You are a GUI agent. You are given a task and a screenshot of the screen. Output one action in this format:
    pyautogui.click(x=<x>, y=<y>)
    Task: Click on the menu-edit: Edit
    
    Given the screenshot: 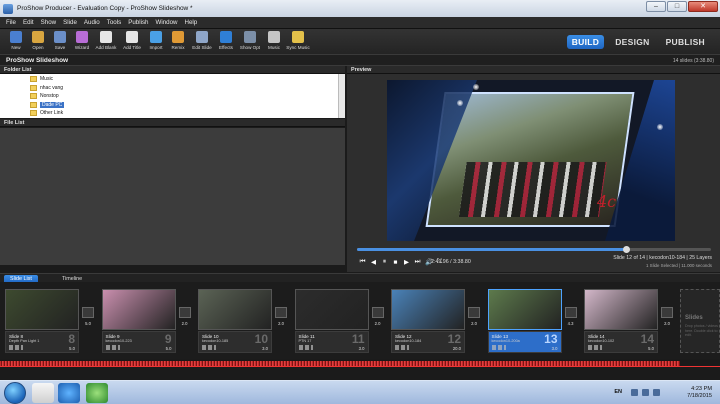 What is the action you would take?
    pyautogui.click(x=28, y=22)
    